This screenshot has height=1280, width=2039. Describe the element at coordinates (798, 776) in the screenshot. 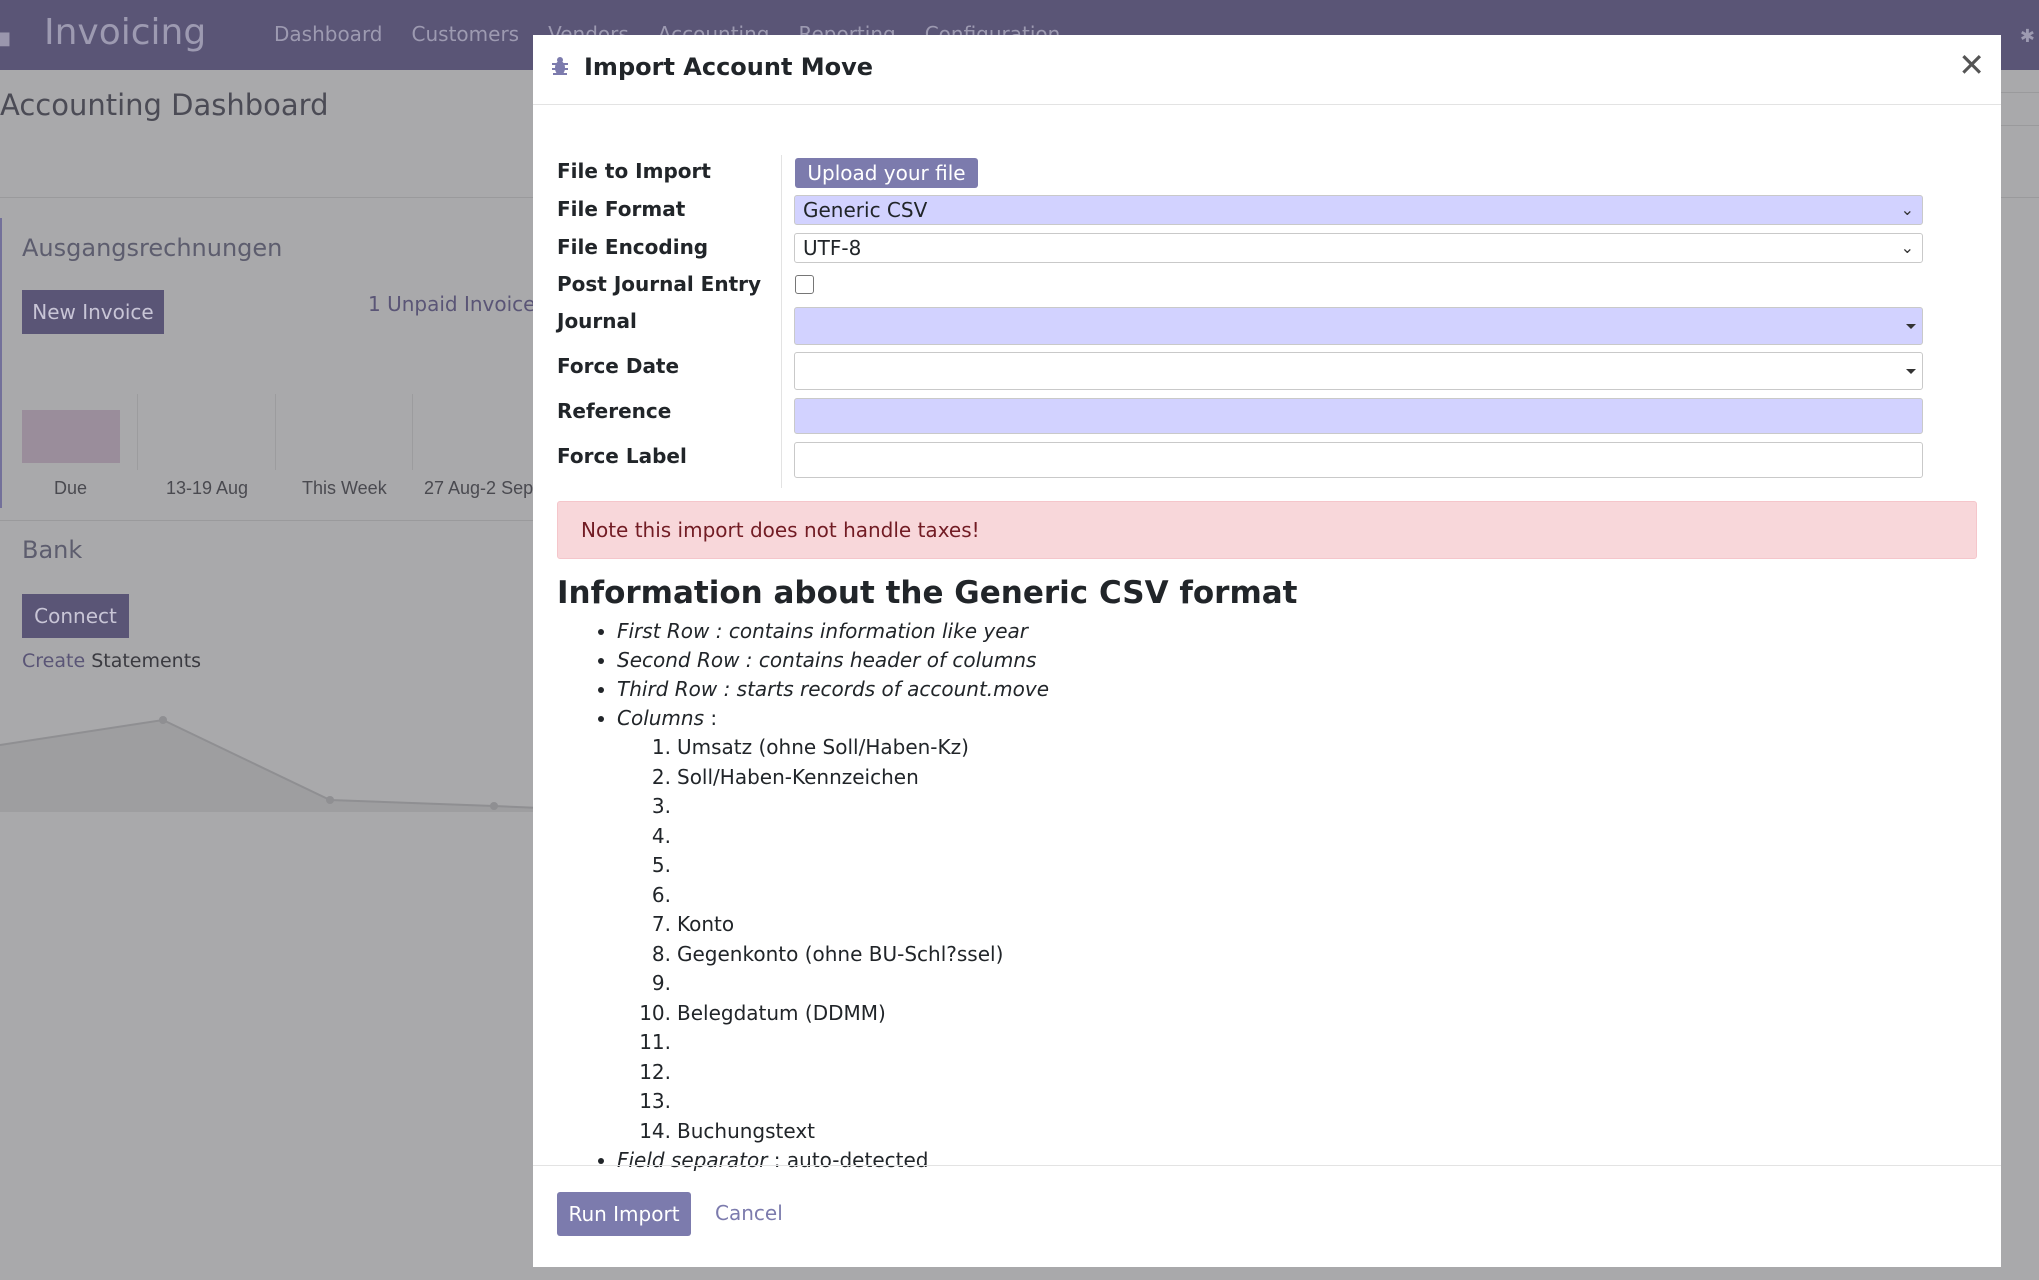

I see `column-text: Soll/Haben-Kennzeichen` at that location.